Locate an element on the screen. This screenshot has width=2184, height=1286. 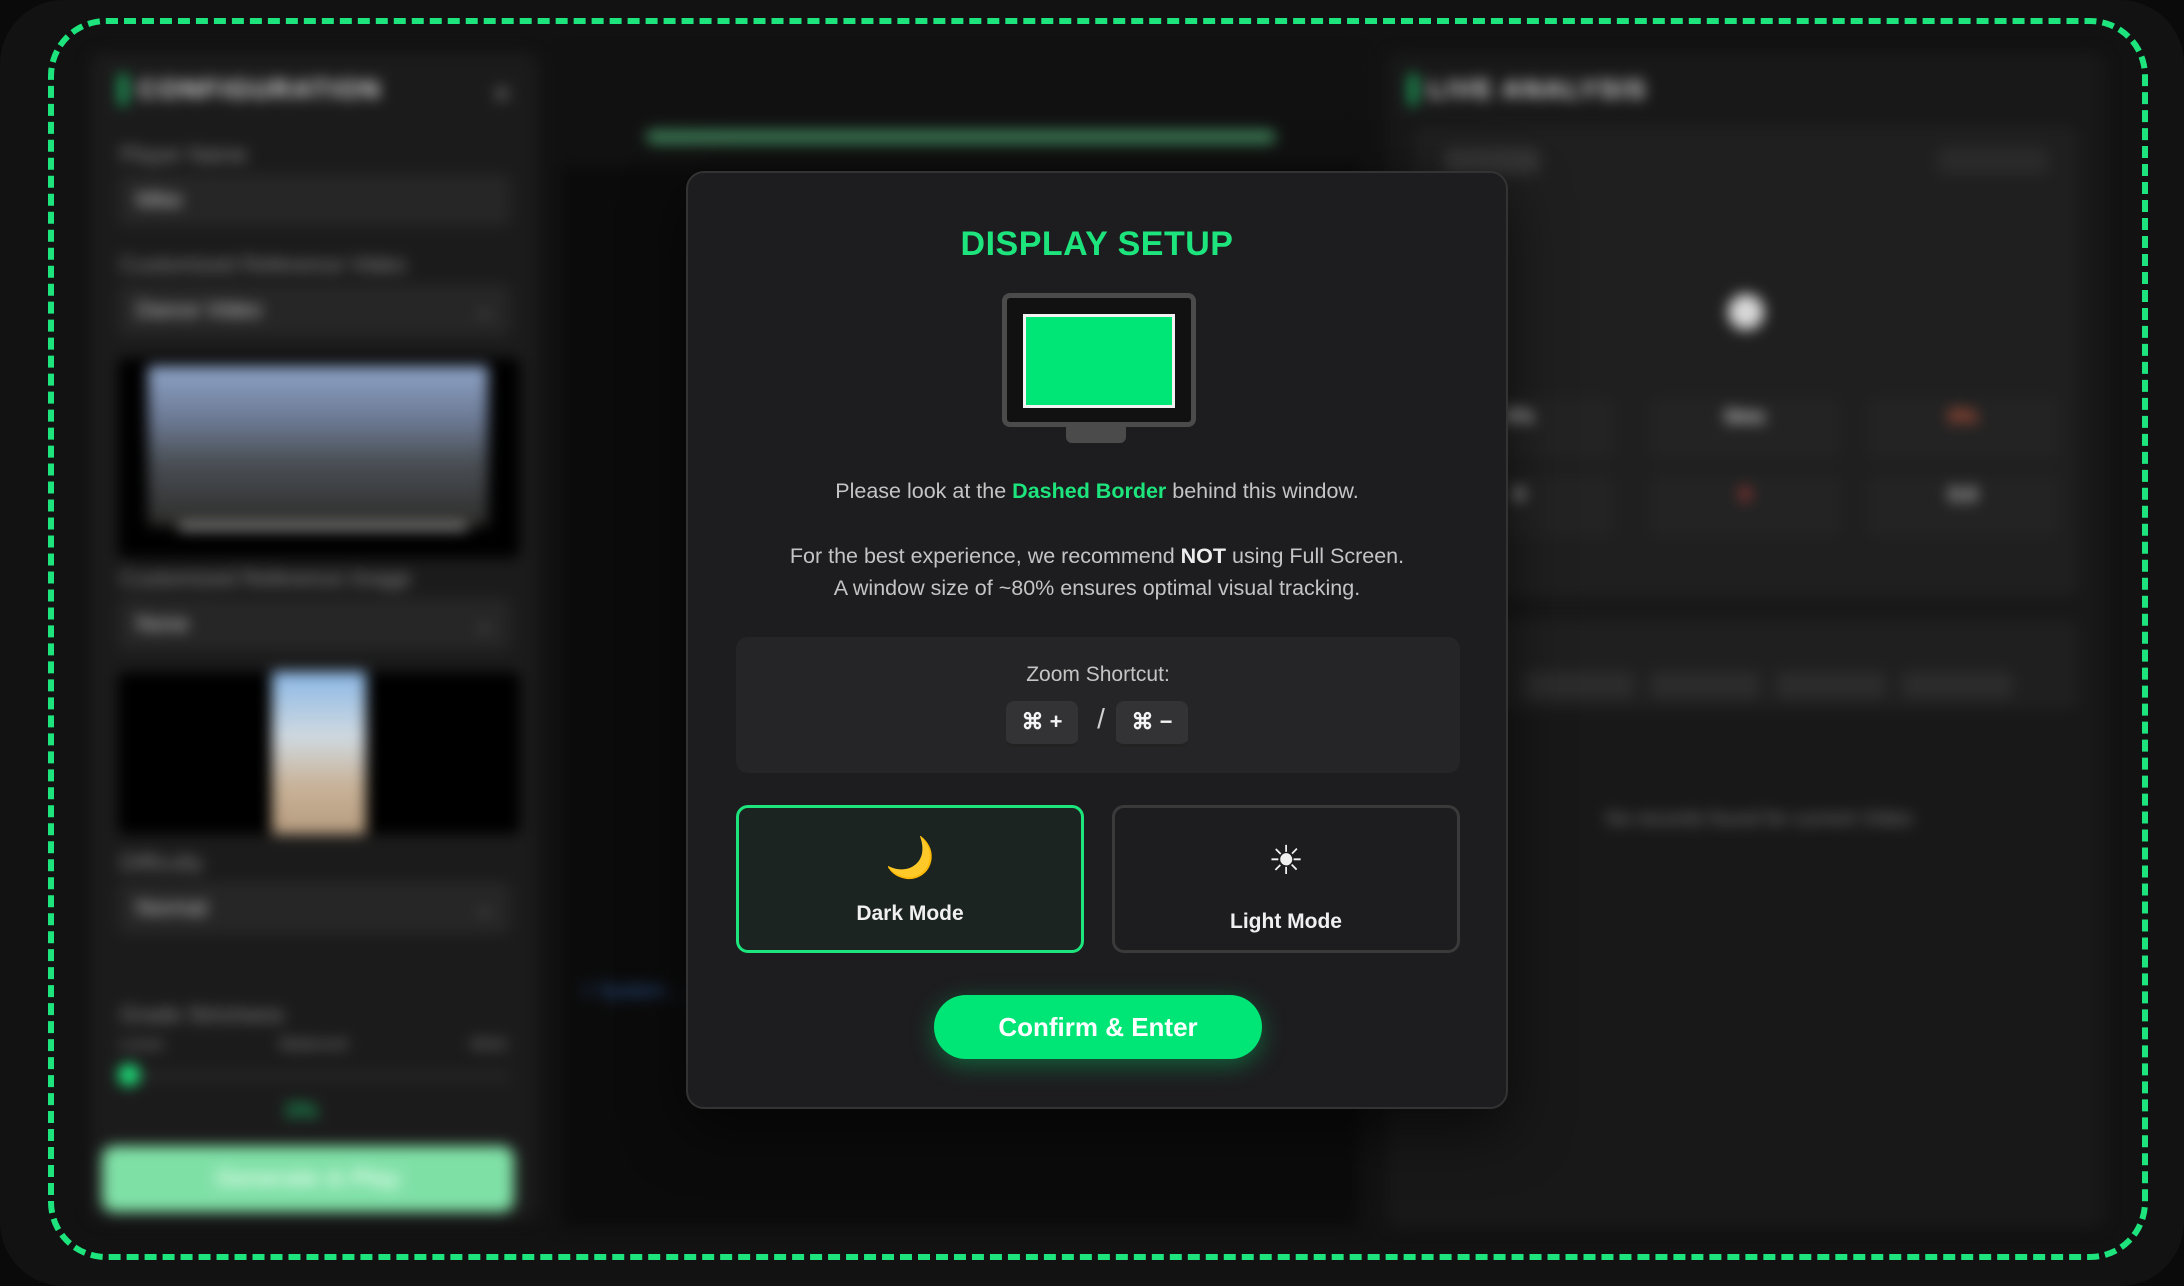
score-dial is located at coordinates (1746, 312).